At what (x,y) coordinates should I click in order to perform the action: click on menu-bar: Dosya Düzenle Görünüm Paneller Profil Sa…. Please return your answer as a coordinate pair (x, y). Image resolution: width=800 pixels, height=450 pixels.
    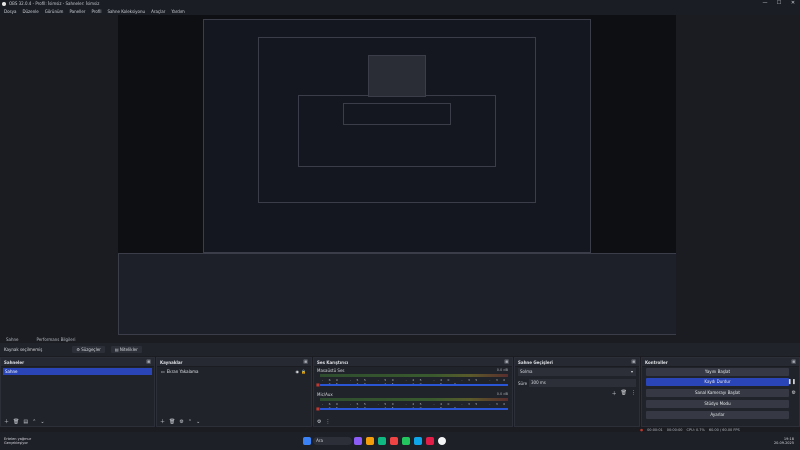
    Looking at the image, I should click on (400, 11).